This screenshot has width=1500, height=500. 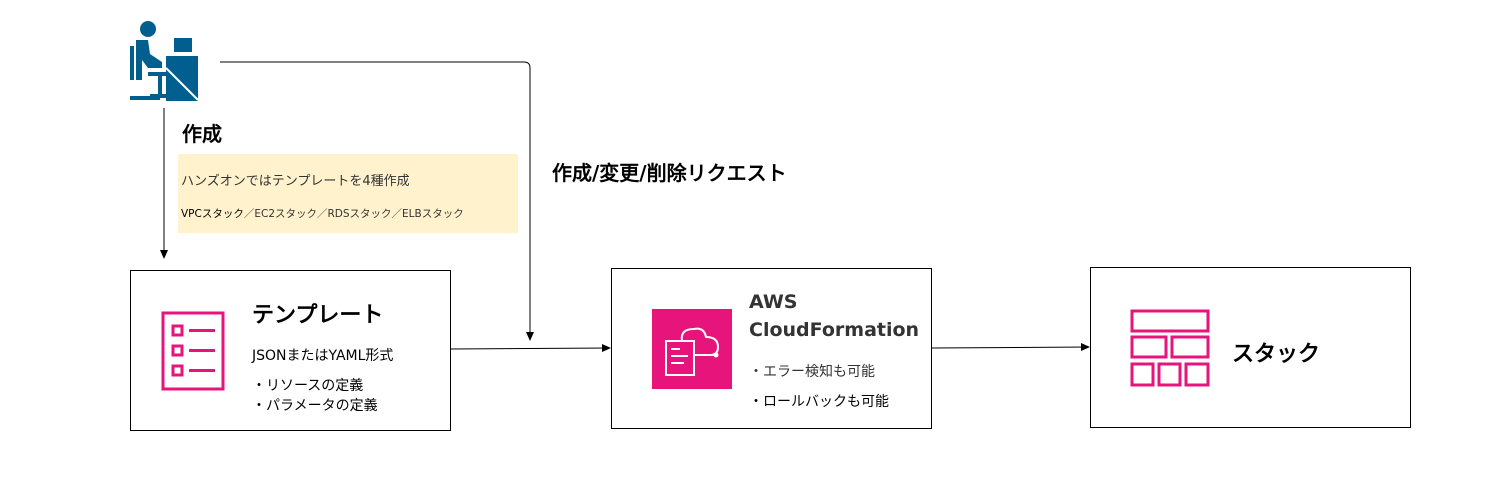 What do you see at coordinates (834, 330) in the screenshot?
I see `cloudformation-title: CloudFormation` at bounding box center [834, 330].